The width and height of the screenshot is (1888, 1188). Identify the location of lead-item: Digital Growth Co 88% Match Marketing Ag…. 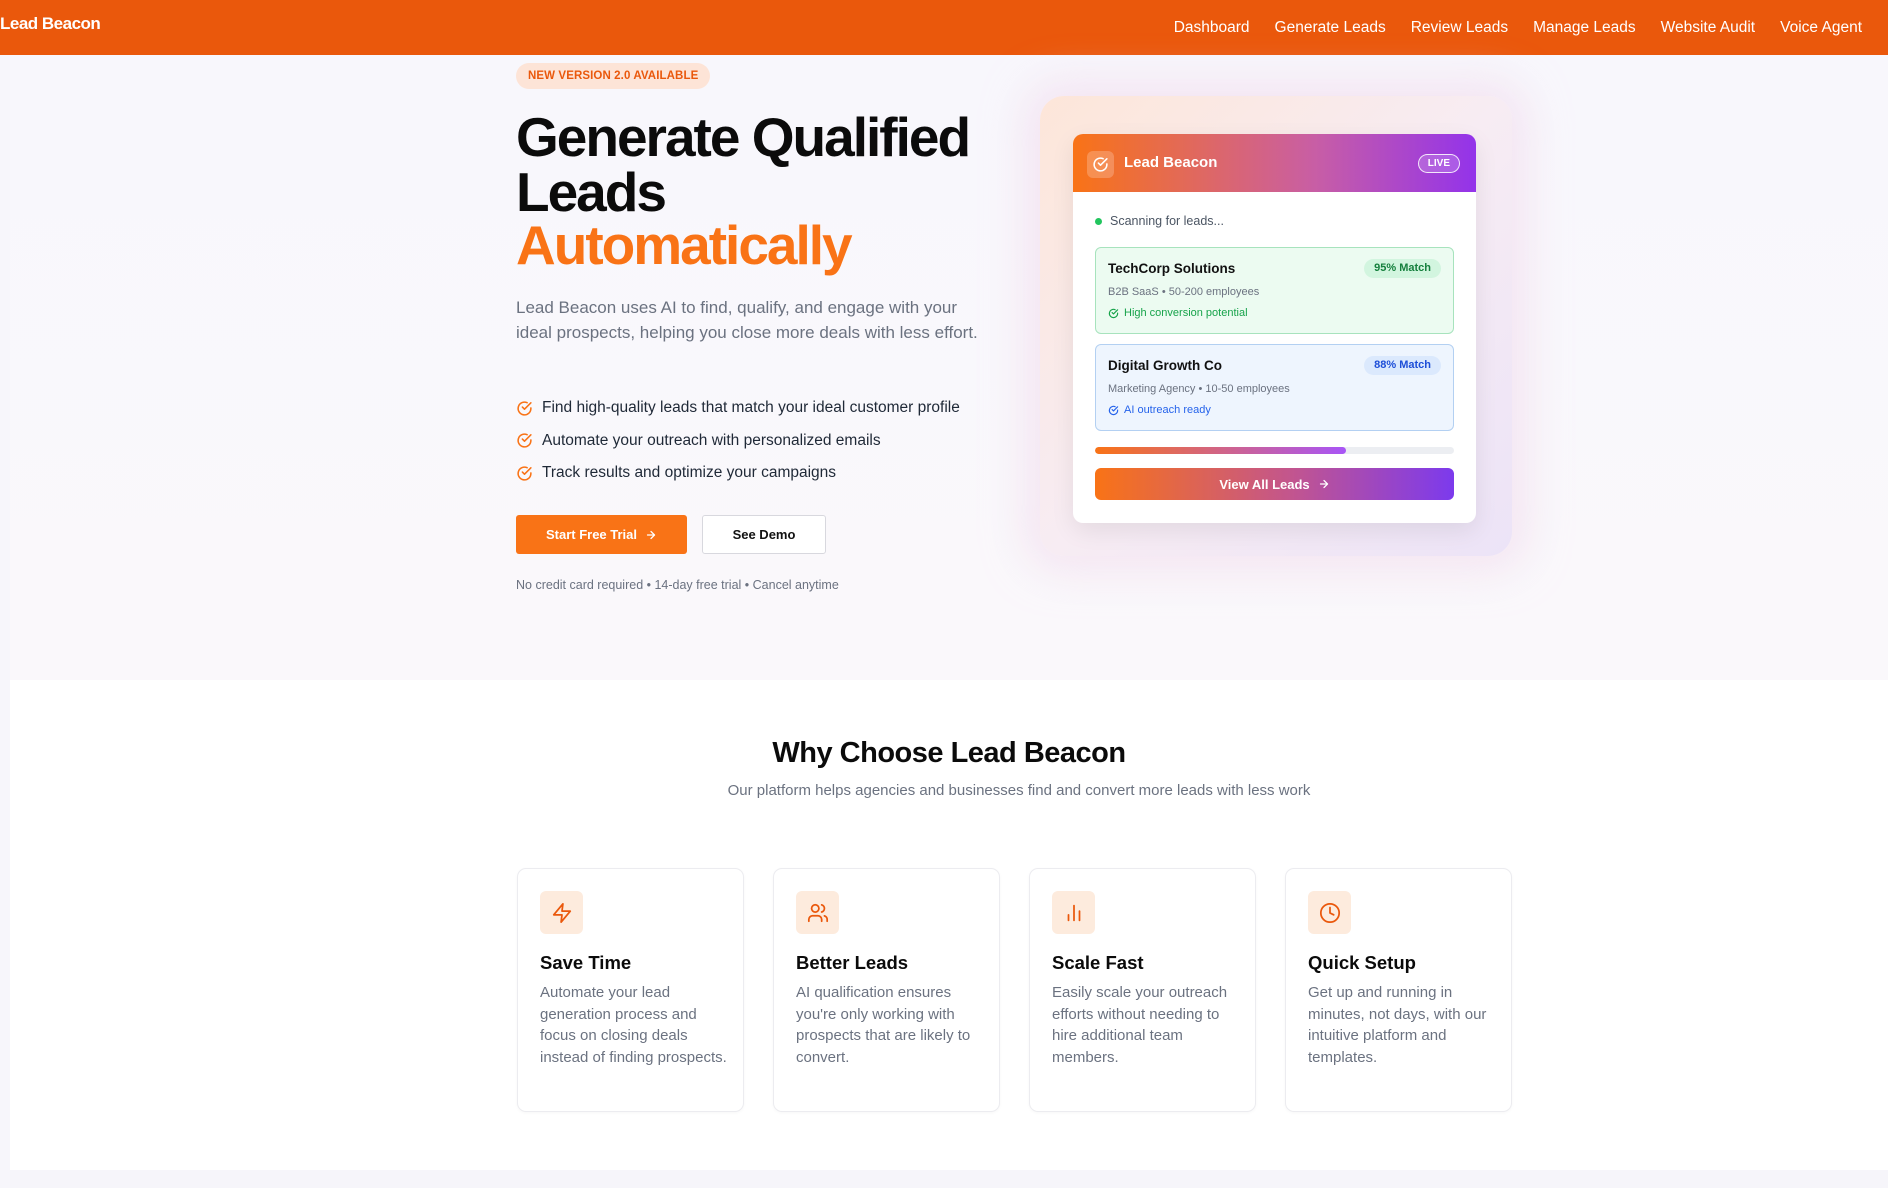
(1274, 387).